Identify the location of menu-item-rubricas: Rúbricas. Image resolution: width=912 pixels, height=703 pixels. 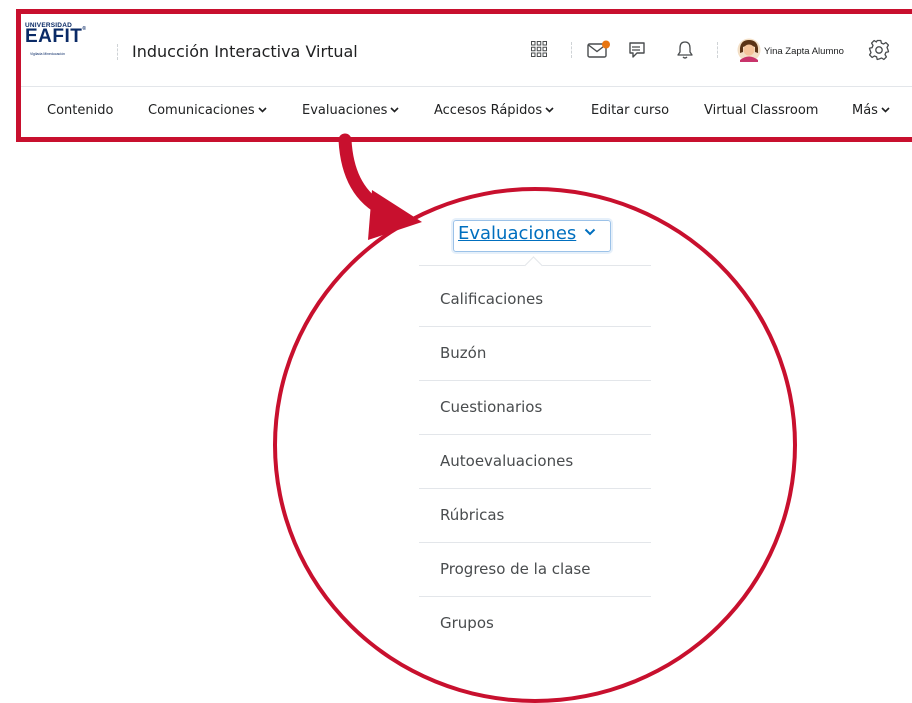
(535, 516).